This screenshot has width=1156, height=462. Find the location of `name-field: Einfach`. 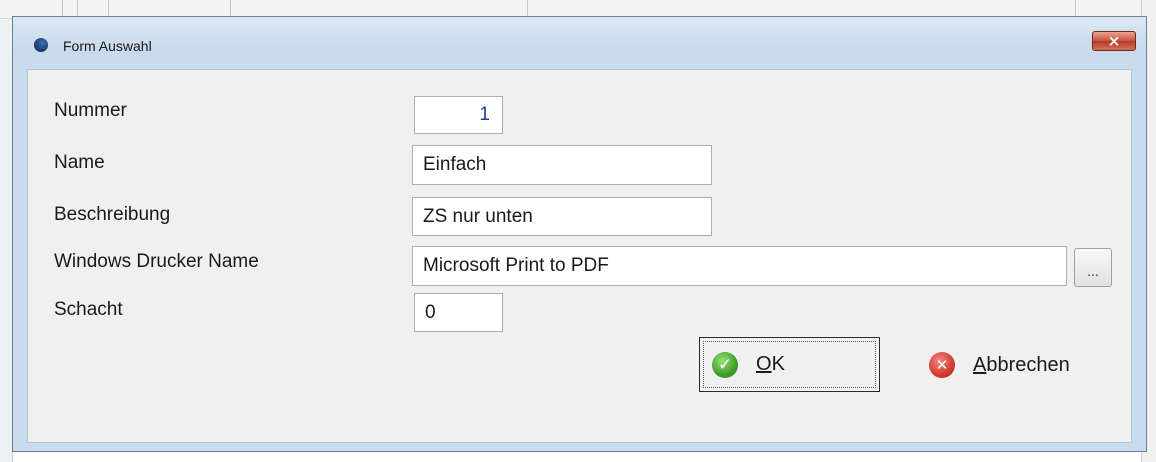

name-field: Einfach is located at coordinates (562, 165).